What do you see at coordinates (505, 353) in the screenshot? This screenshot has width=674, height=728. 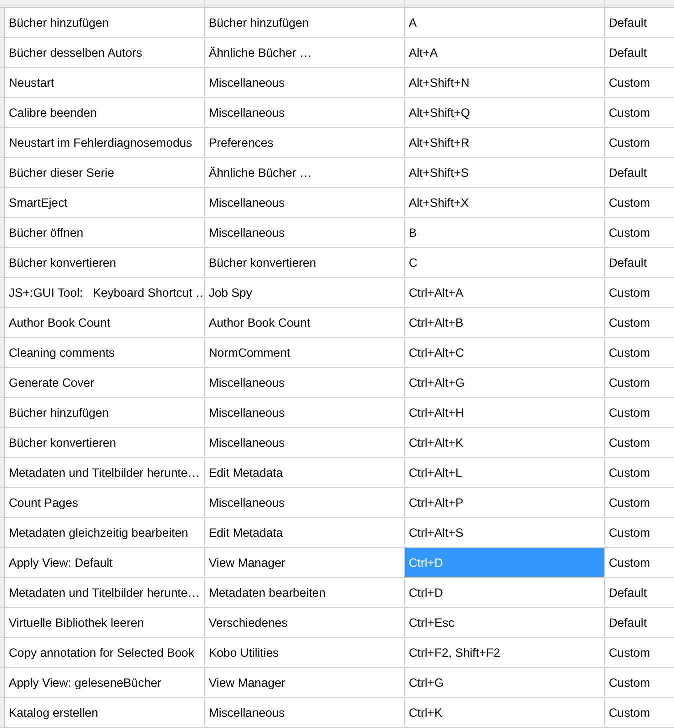 I see `table-cell: Ctrl+Alt+C` at bounding box center [505, 353].